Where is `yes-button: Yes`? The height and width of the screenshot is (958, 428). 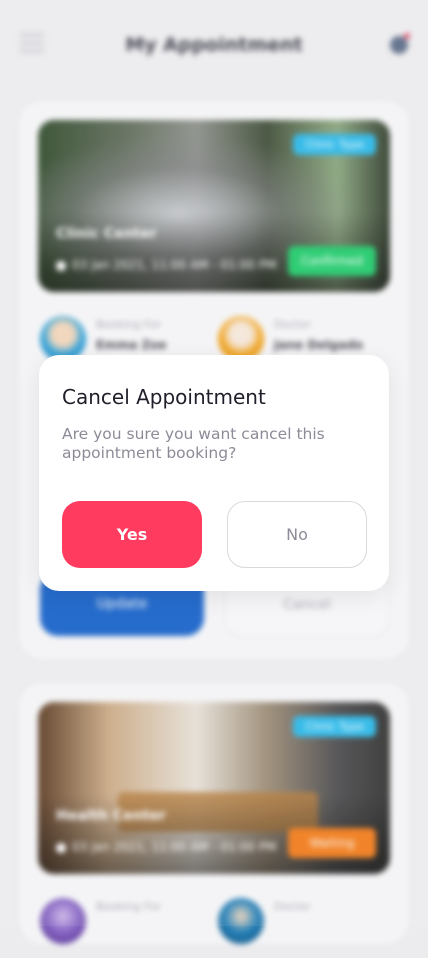
yes-button: Yes is located at coordinates (132, 534).